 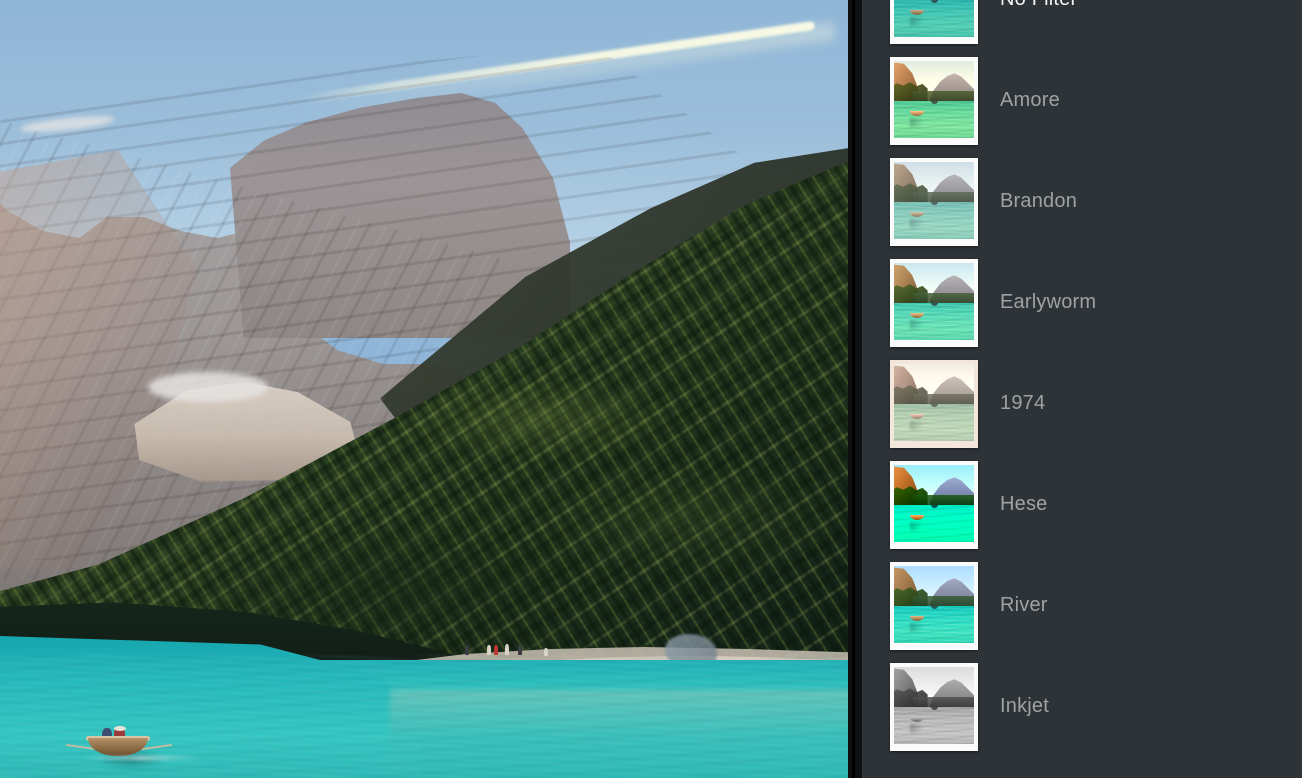 I want to click on filter-label: Earlyworm, so click(x=1048, y=302).